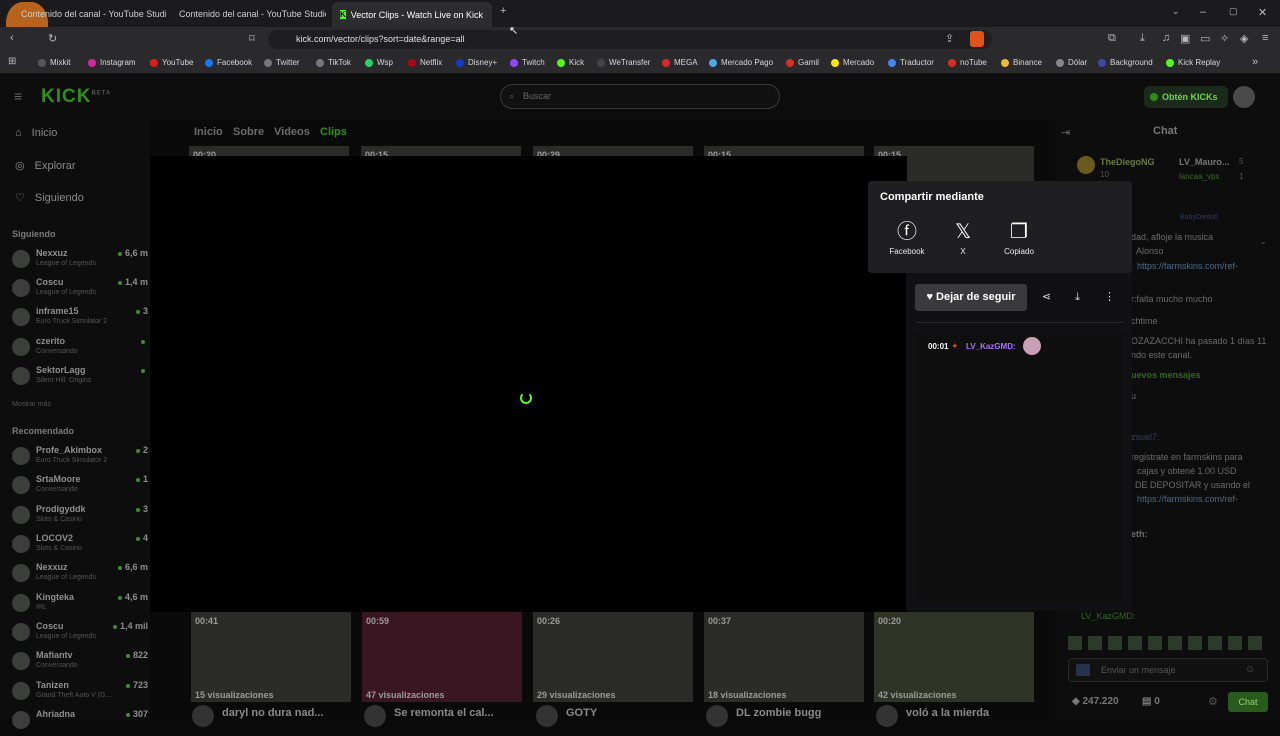  Describe the element at coordinates (1262, 12) in the screenshot. I see `close-window-icon: ✕` at that location.